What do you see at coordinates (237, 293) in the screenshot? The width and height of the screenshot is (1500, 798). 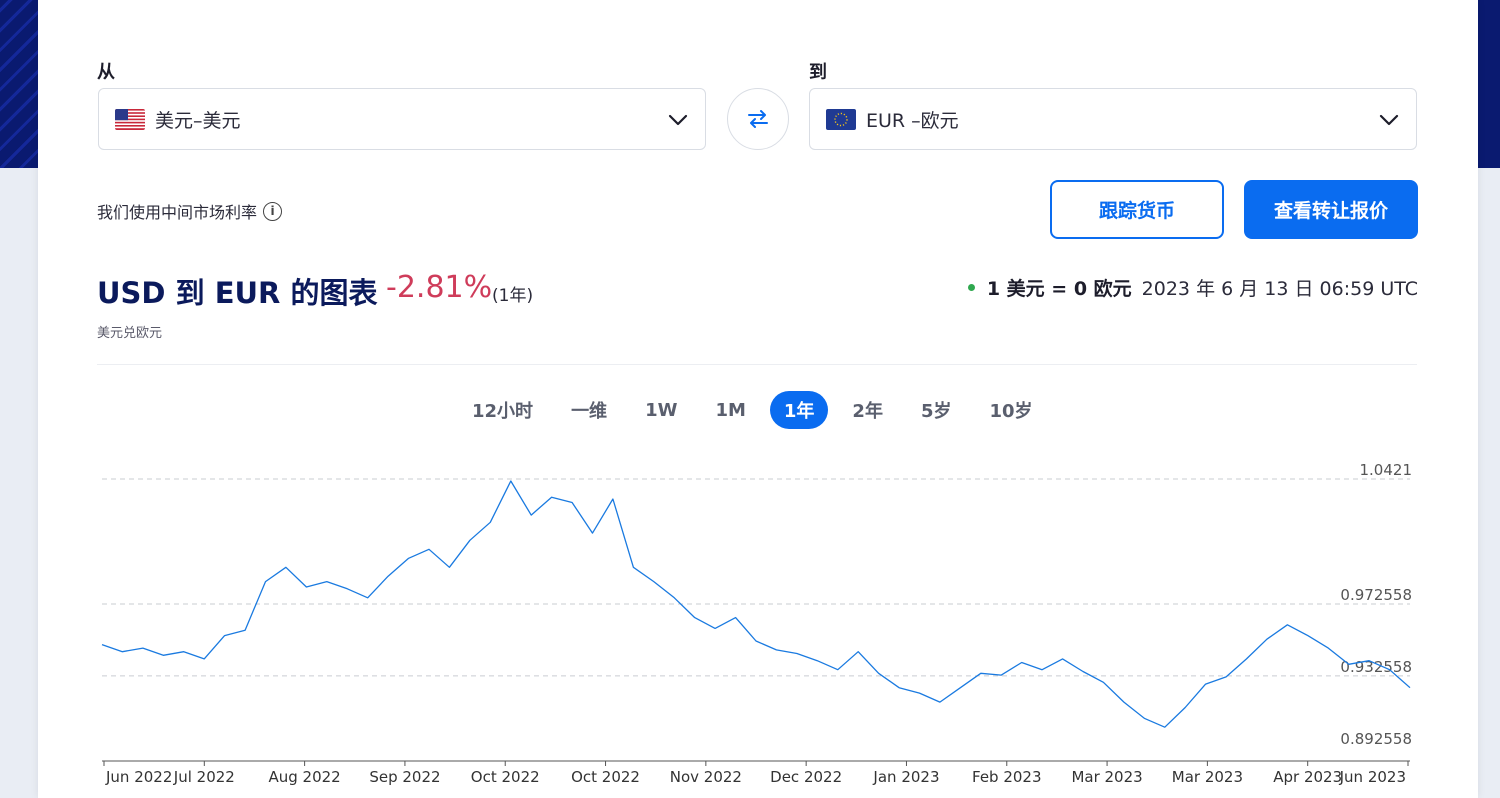 I see `chart-title: USD 到 EUR 的图表` at bounding box center [237, 293].